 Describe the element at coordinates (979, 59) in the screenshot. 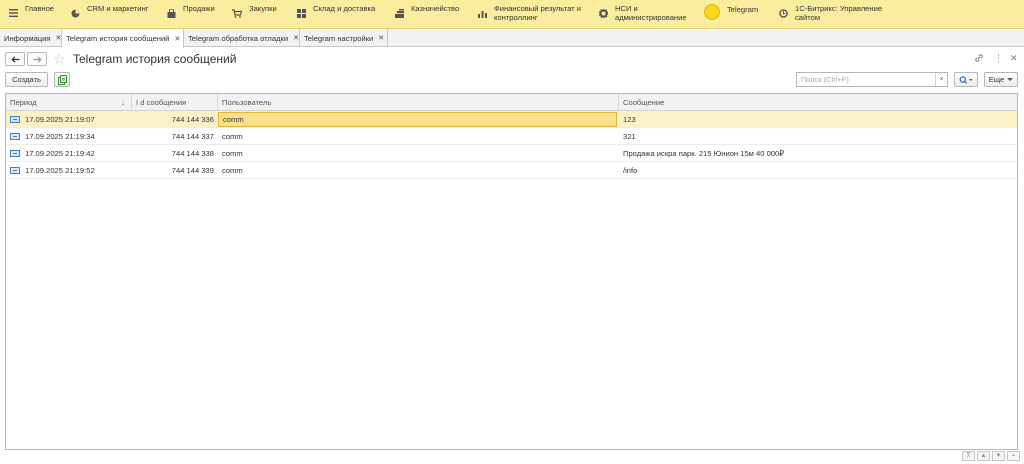

I see `link-icon` at that location.